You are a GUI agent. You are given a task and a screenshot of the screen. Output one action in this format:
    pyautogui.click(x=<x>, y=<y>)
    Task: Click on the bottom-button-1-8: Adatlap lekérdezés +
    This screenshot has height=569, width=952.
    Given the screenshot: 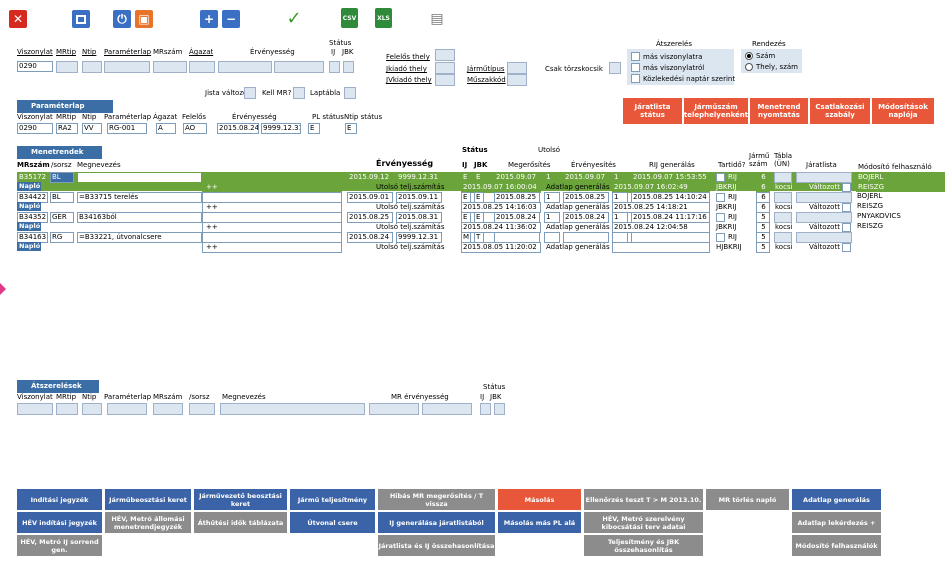 What is the action you would take?
    pyautogui.click(x=837, y=523)
    